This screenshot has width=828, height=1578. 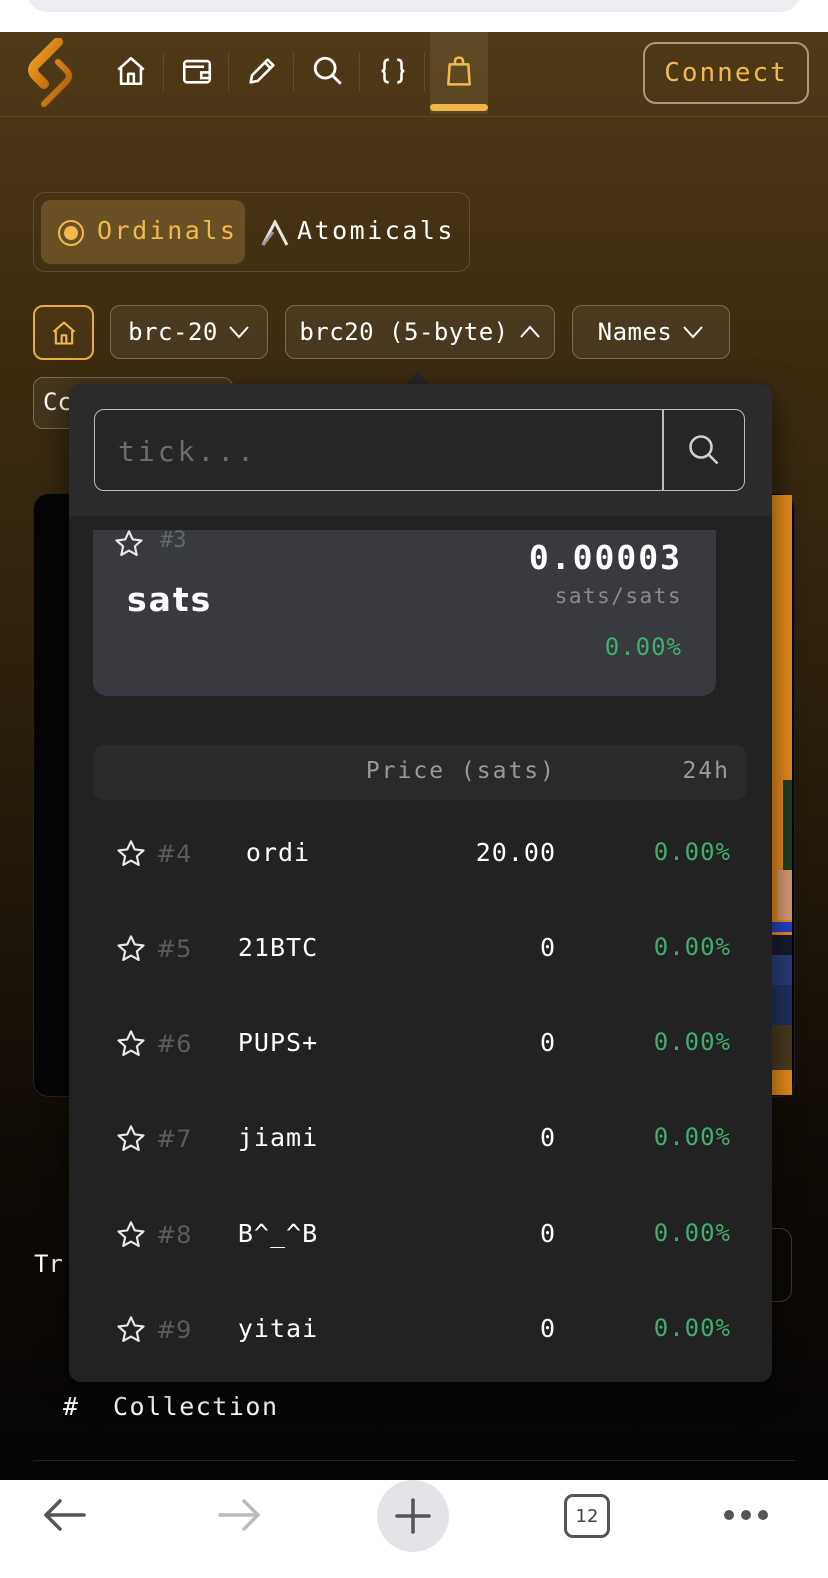 What do you see at coordinates (420, 857) in the screenshot?
I see `token-row: #4 ordi 20.00 0.00%` at bounding box center [420, 857].